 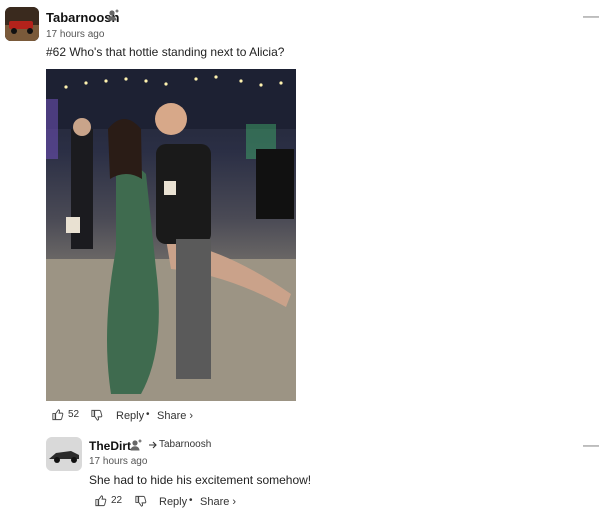 What do you see at coordinates (153, 444) in the screenshot?
I see `arrow-right-icon` at bounding box center [153, 444].